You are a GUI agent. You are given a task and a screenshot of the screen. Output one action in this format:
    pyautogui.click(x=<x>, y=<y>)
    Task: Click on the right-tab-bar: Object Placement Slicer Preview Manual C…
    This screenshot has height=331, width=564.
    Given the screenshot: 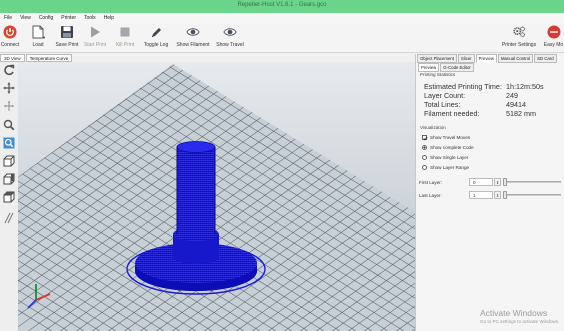 What is the action you would take?
    pyautogui.click(x=487, y=58)
    